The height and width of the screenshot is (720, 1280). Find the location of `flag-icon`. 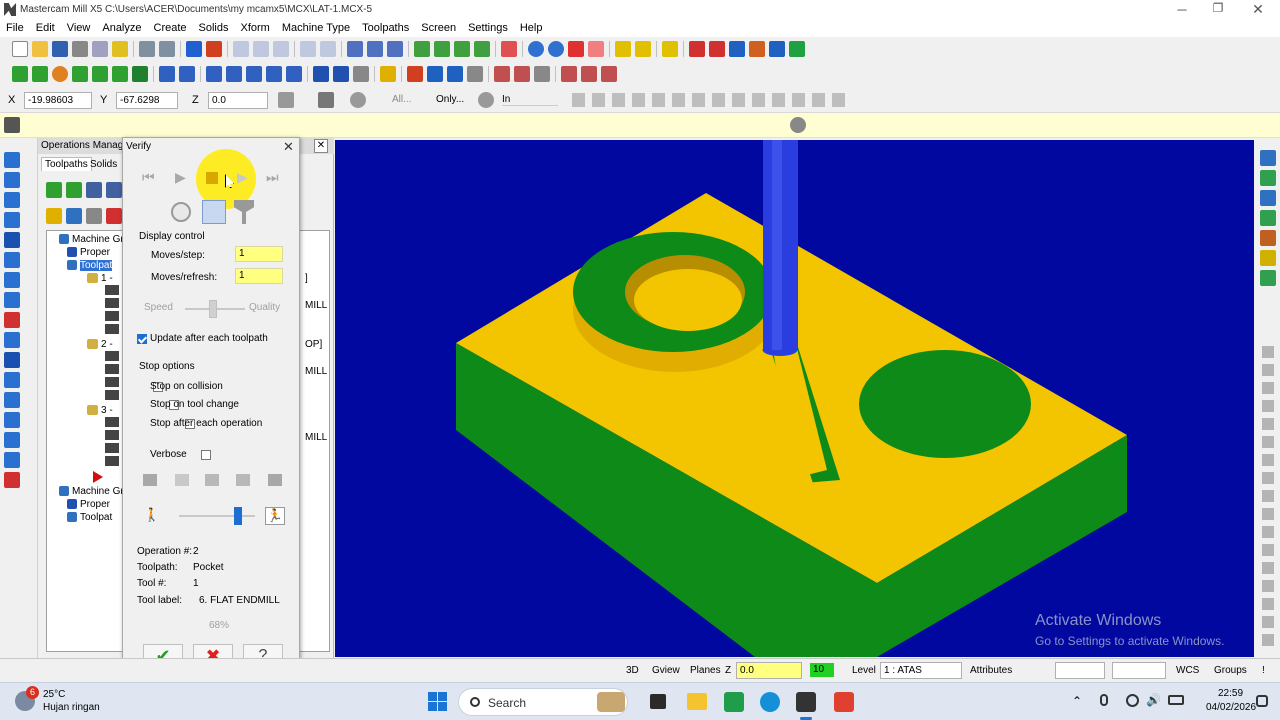

flag-icon is located at coordinates (737, 49).